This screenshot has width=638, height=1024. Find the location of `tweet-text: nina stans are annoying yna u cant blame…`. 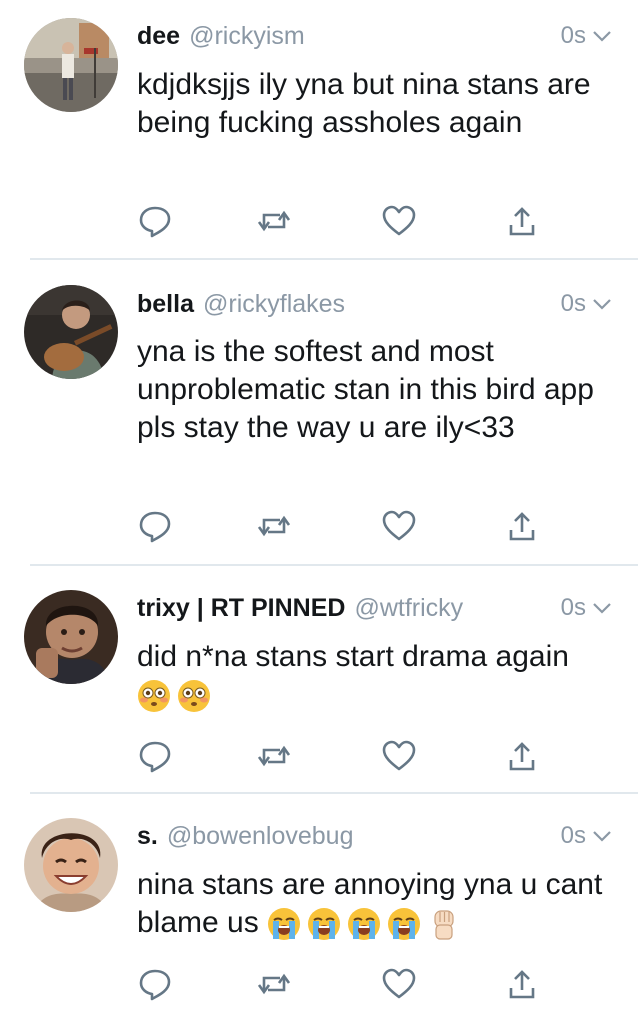

tweet-text: nina stans are annoying yna u cant blame… is located at coordinates (377, 904).